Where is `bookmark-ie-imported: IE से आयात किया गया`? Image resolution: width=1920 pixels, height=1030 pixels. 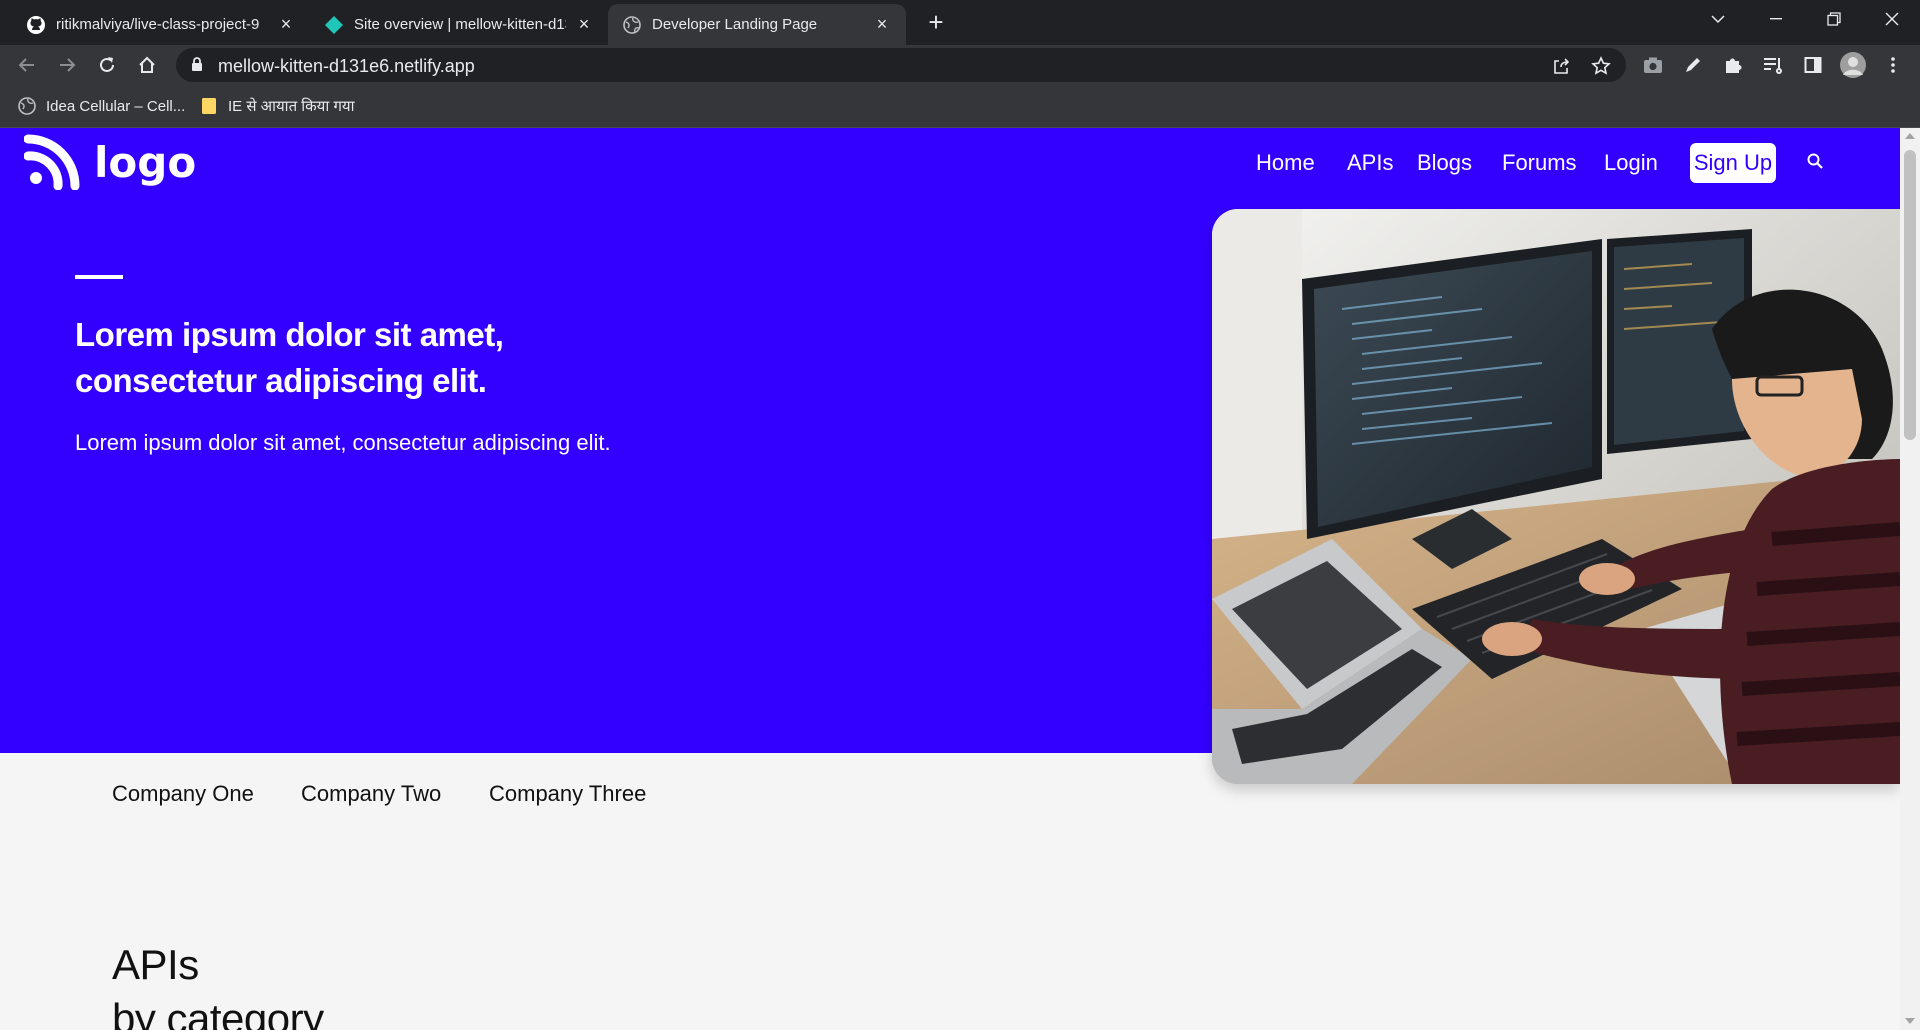
bookmark-ie-imported: IE से आयात किया गया is located at coordinates (277, 106).